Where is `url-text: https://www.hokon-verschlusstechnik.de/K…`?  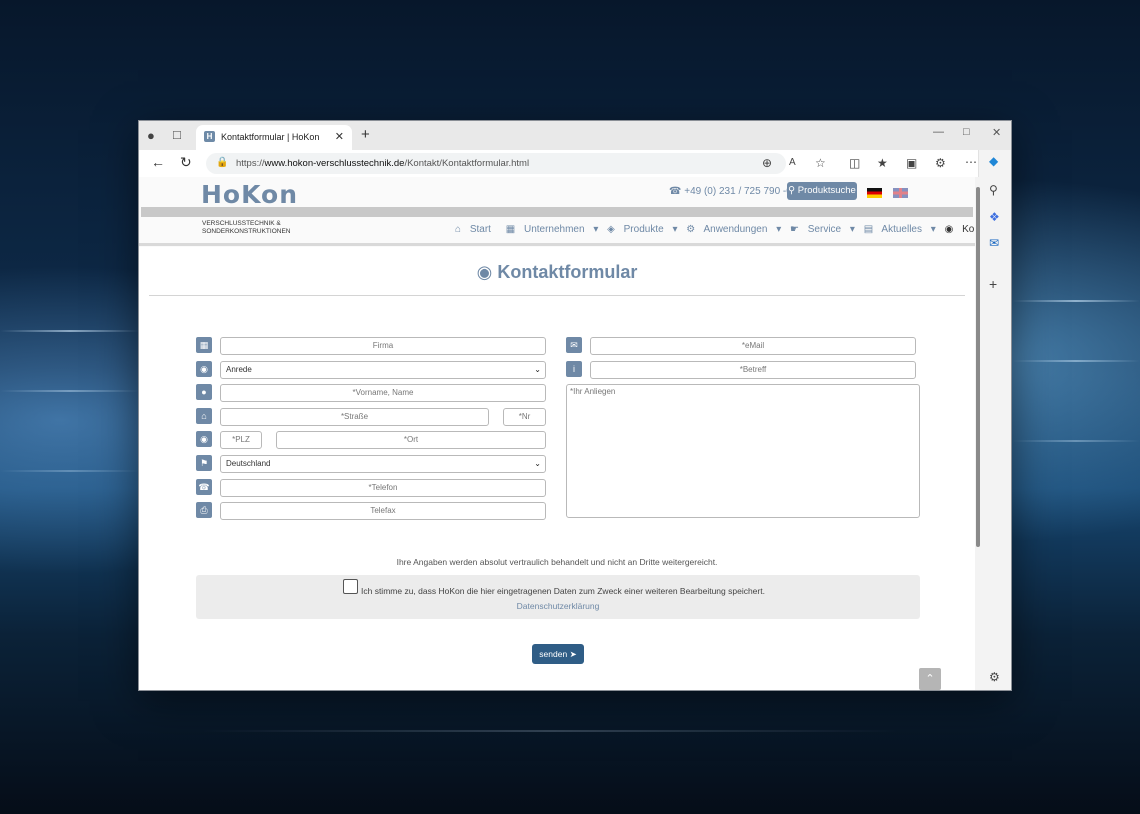
url-text: https://www.hokon-verschlusstechnik.de/K… is located at coordinates (383, 163).